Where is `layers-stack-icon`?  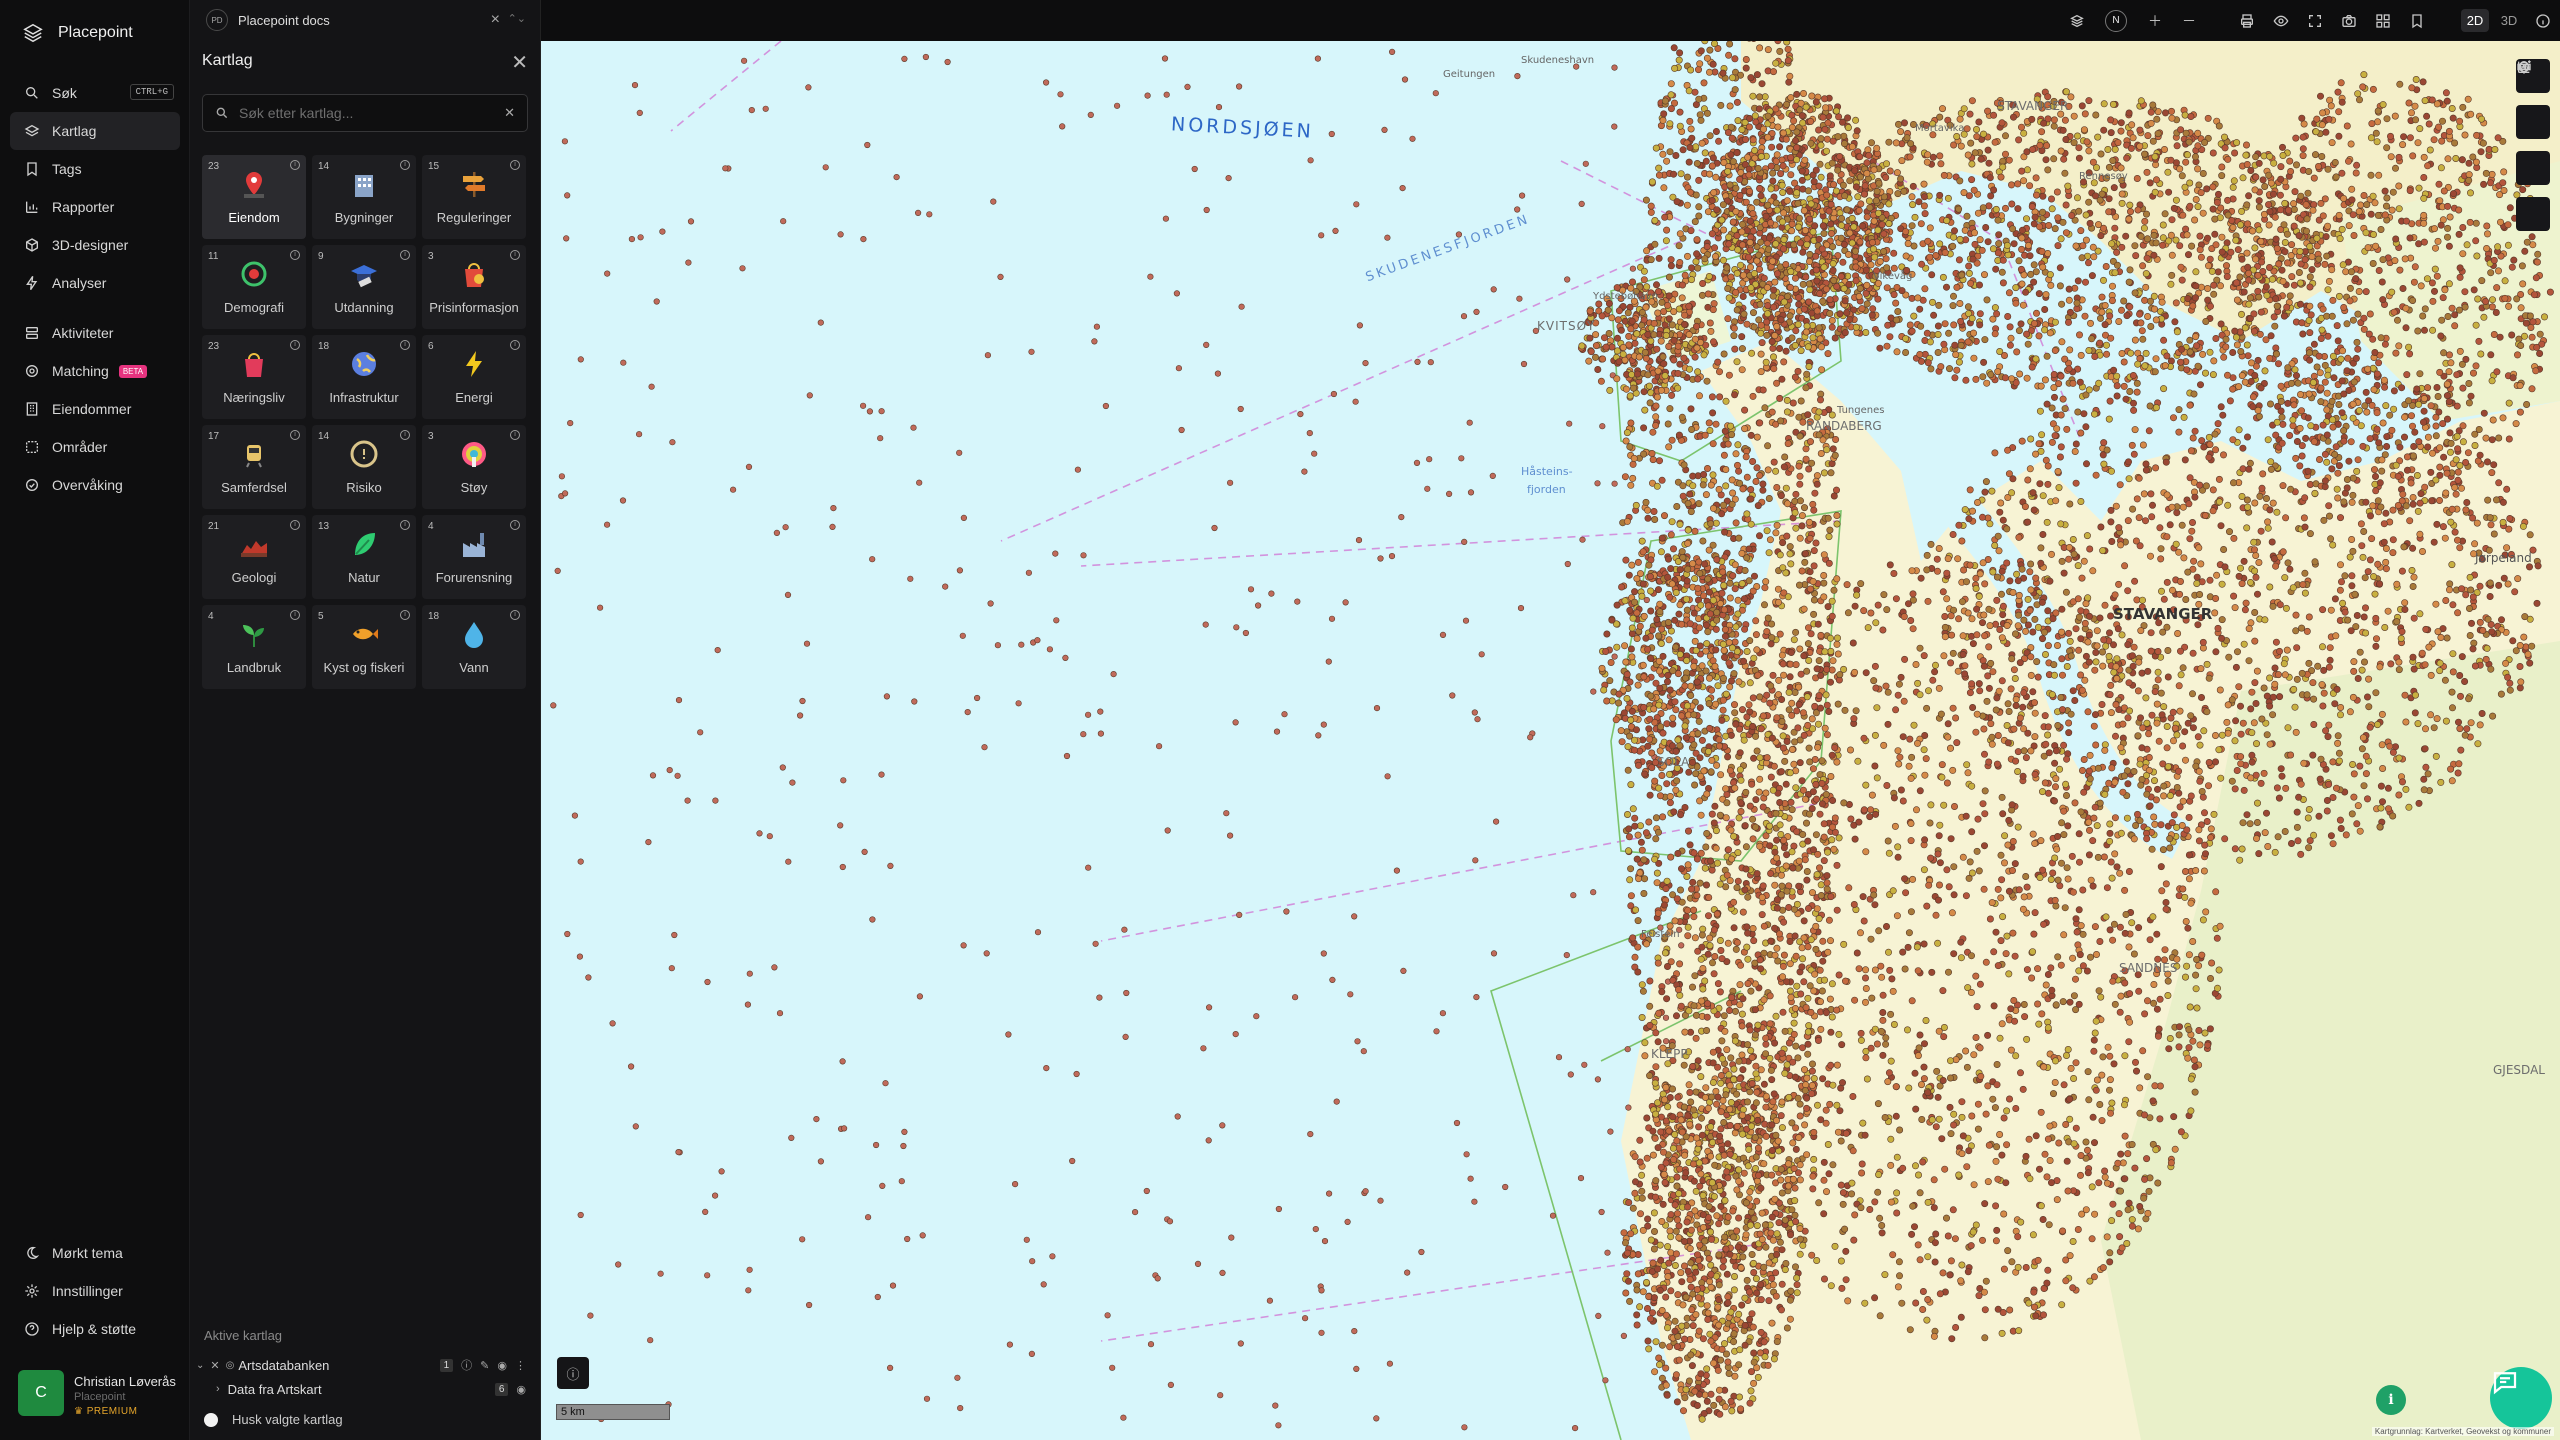
layers-stack-icon is located at coordinates (2077, 20).